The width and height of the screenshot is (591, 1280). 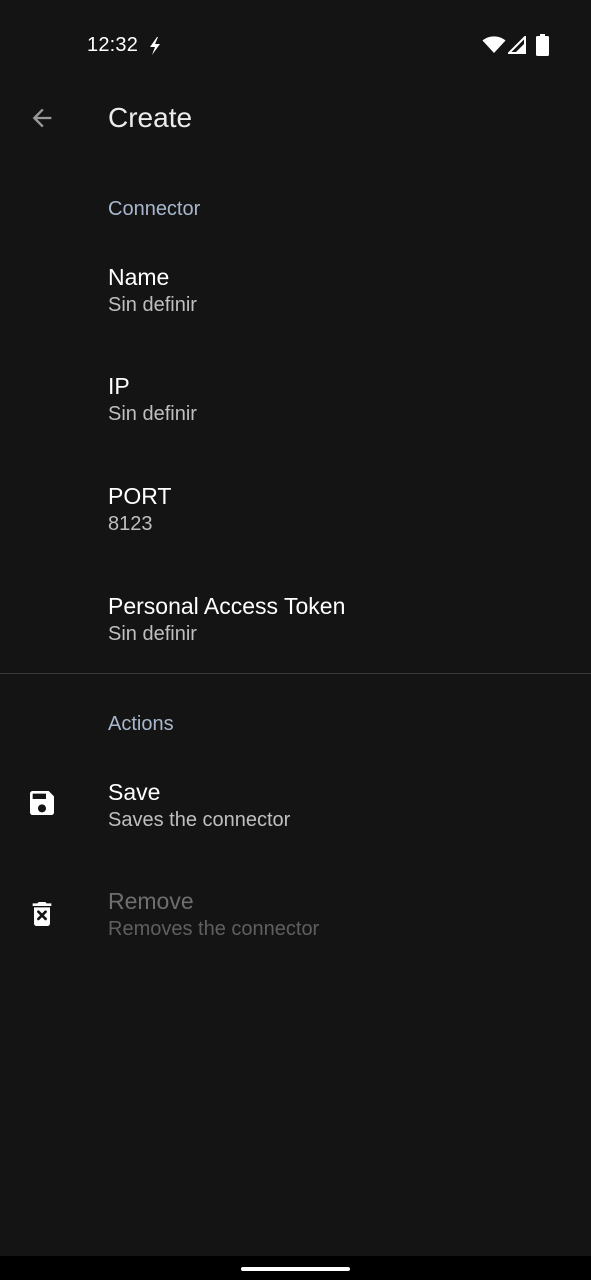 I want to click on wifi-icon, so click(x=494, y=44).